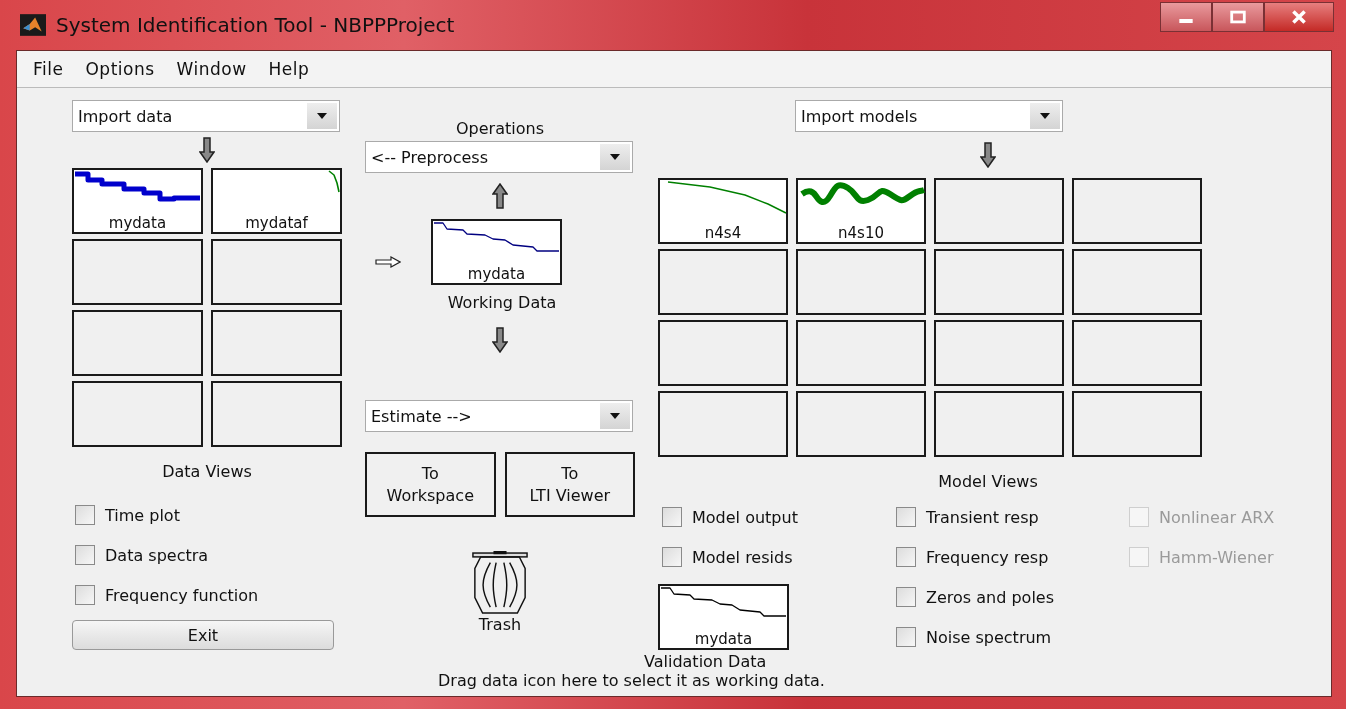 This screenshot has height=709, width=1346. What do you see at coordinates (861, 233) in the screenshot?
I see `icon-label: n4s10` at bounding box center [861, 233].